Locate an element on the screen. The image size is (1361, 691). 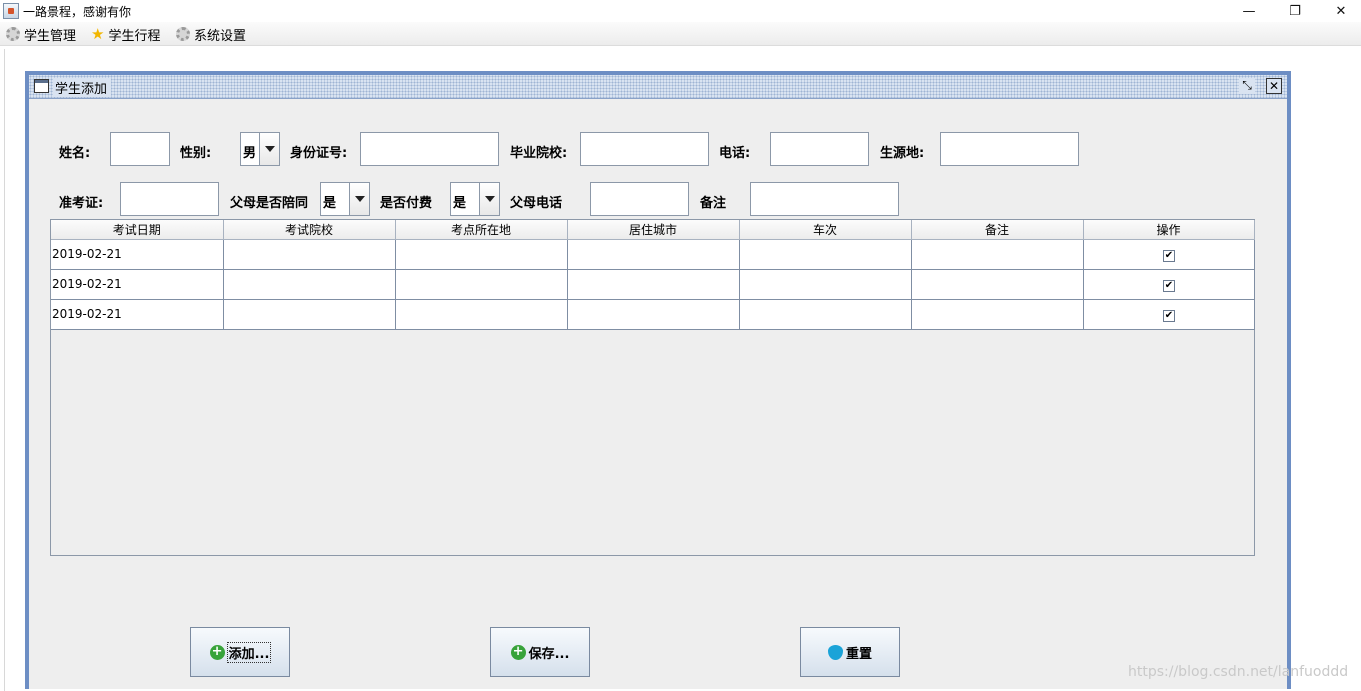
col-exam-date: 考试日期 is located at coordinates (137, 230).